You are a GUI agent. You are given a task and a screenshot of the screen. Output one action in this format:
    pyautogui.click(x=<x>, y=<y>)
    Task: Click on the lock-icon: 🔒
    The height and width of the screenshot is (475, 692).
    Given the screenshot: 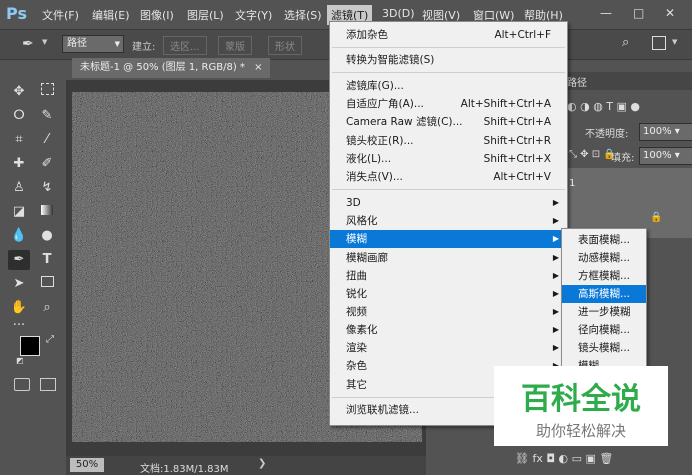 What is the action you would take?
    pyautogui.click(x=656, y=217)
    